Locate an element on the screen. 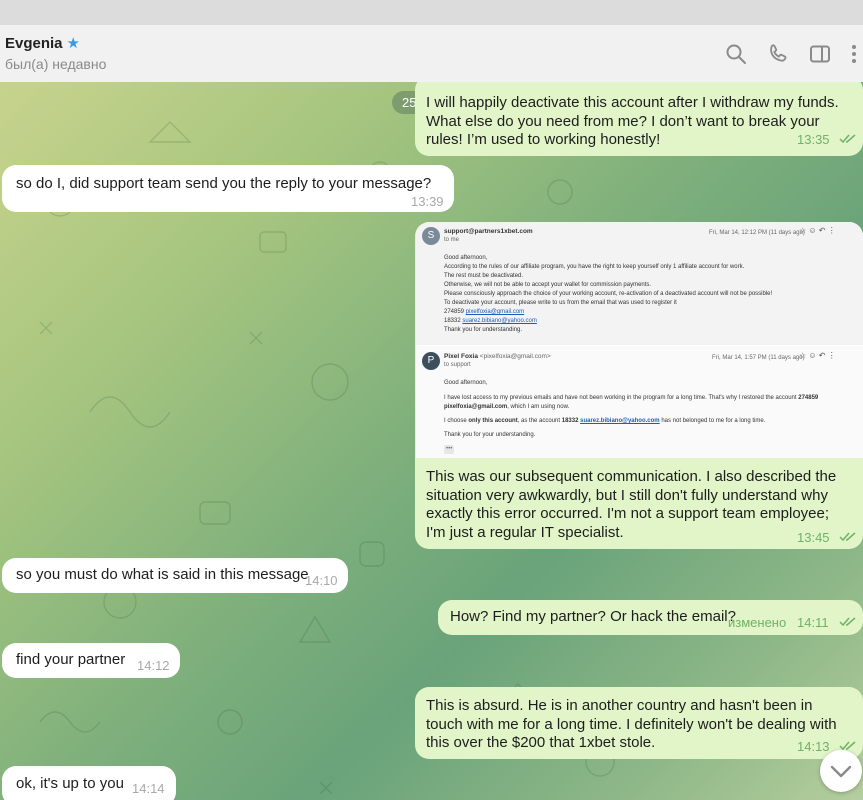  chevron-down-icon is located at coordinates (841, 771).